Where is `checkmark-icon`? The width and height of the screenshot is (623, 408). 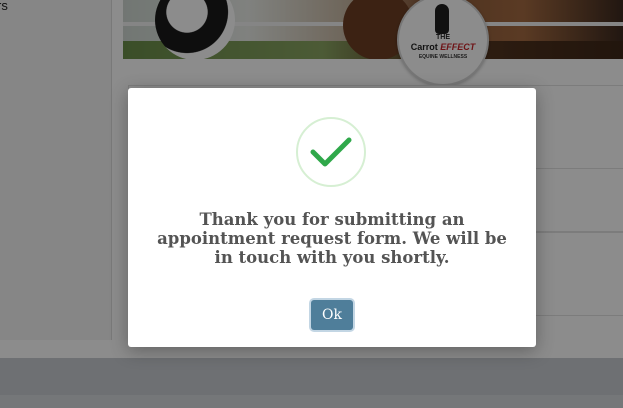
checkmark-icon is located at coordinates (331, 152).